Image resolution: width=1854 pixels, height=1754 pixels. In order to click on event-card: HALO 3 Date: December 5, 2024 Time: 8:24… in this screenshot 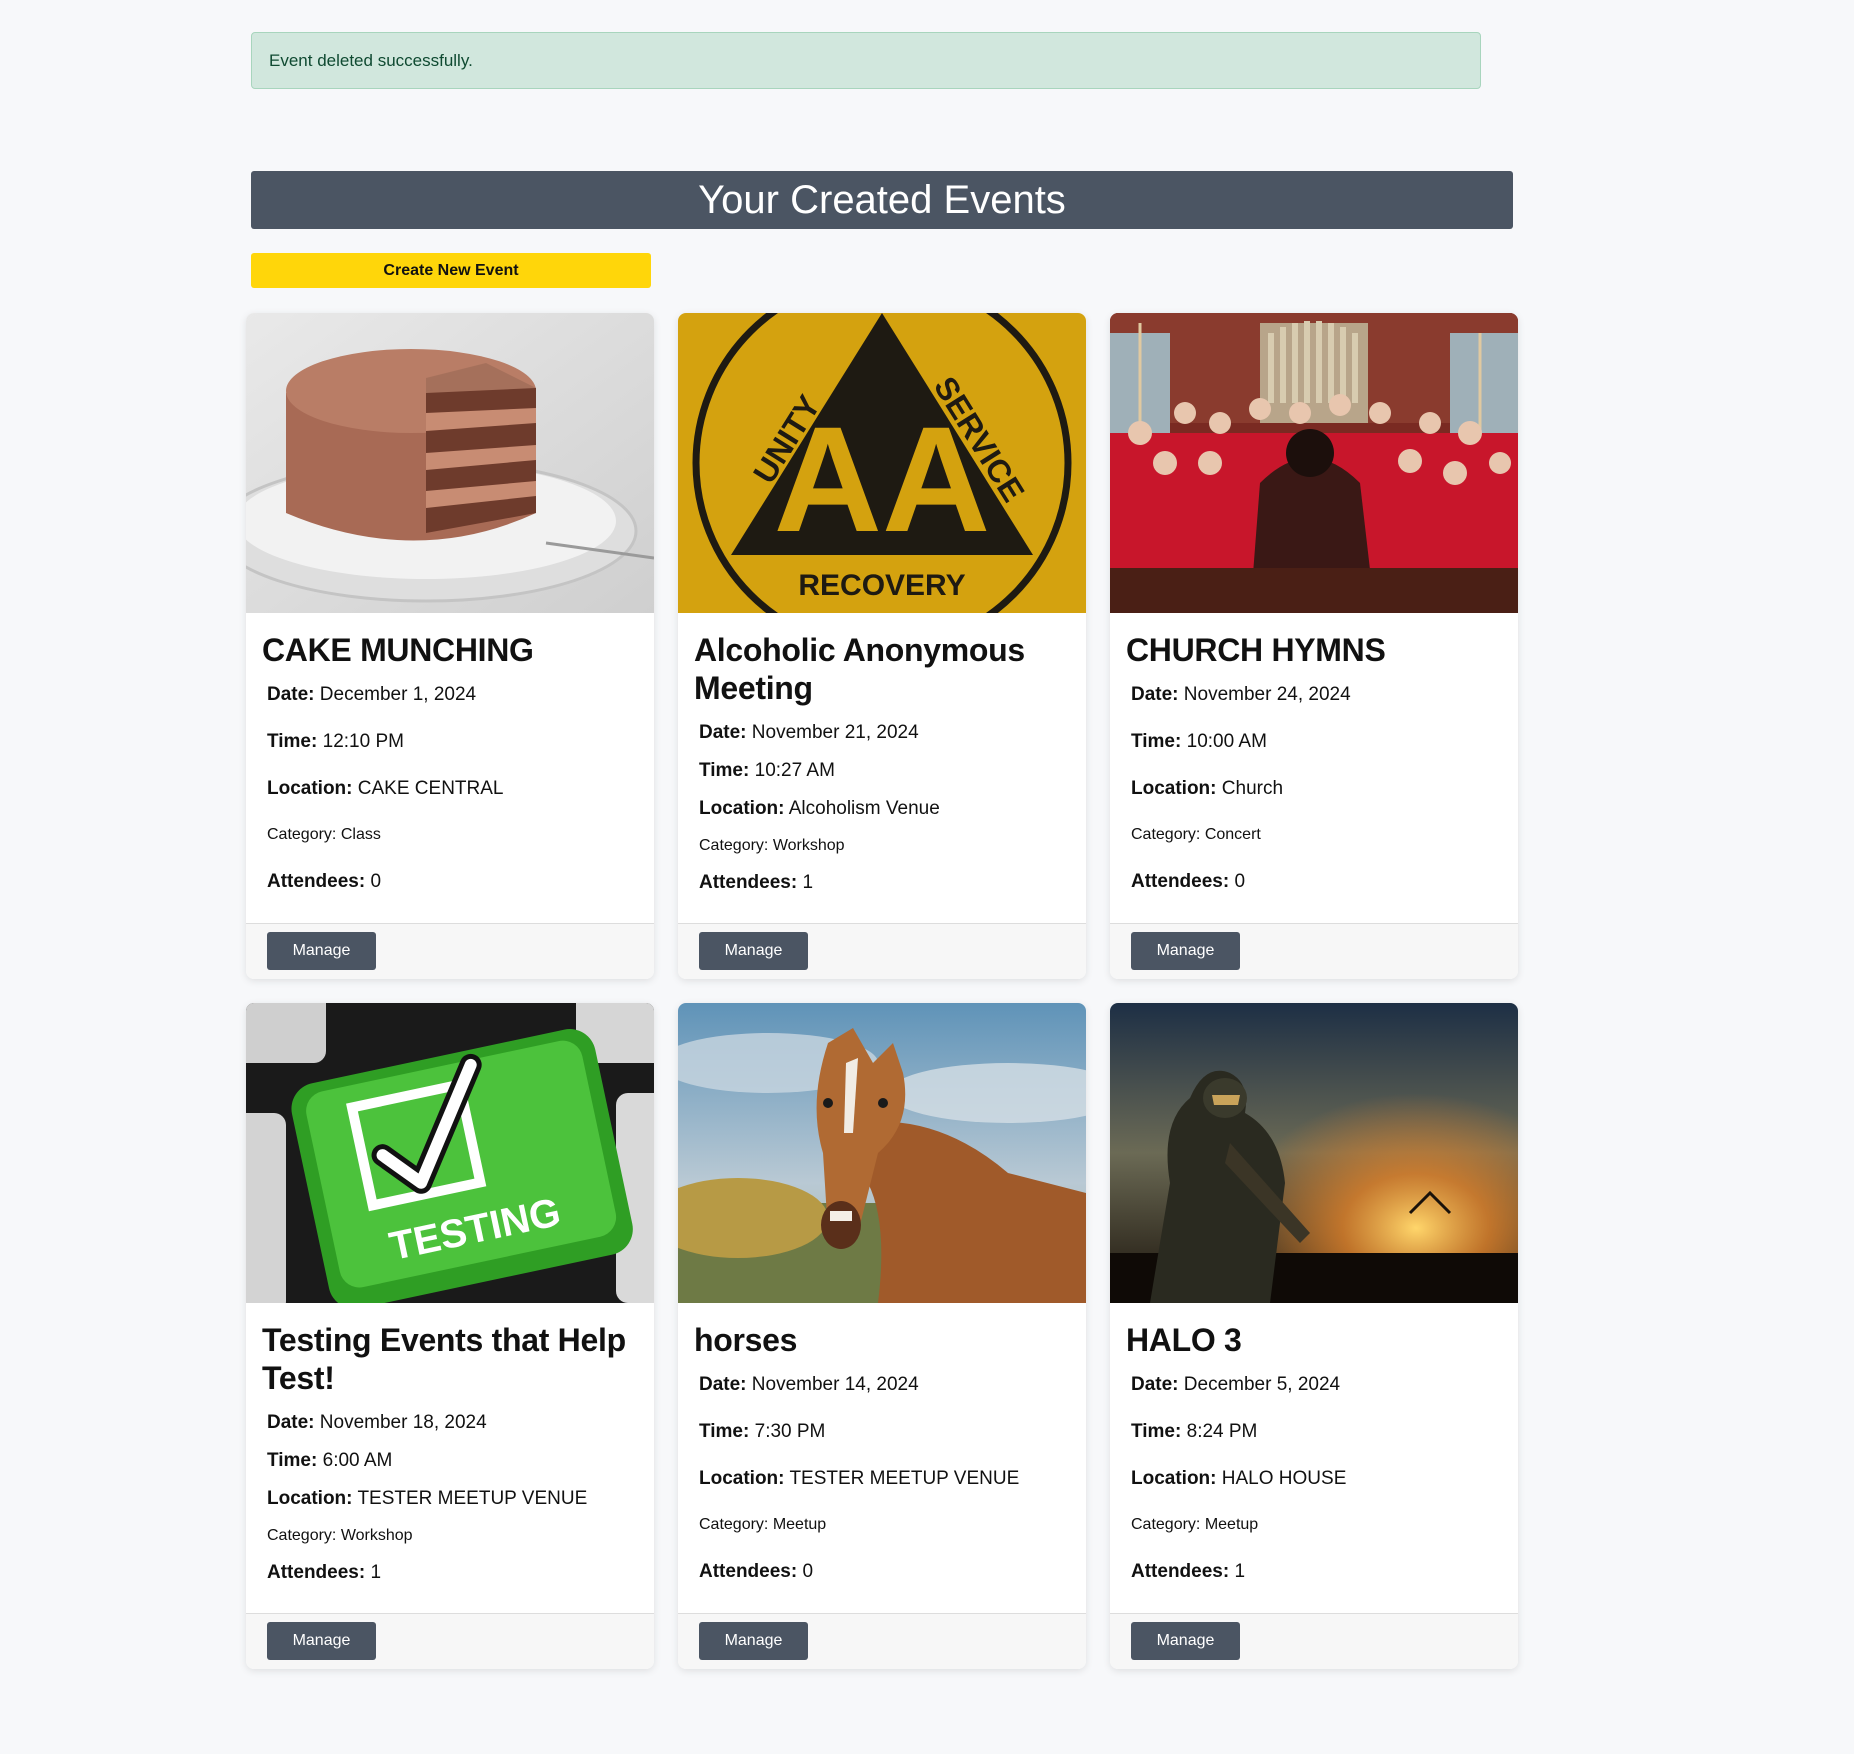, I will do `click(1314, 1336)`.